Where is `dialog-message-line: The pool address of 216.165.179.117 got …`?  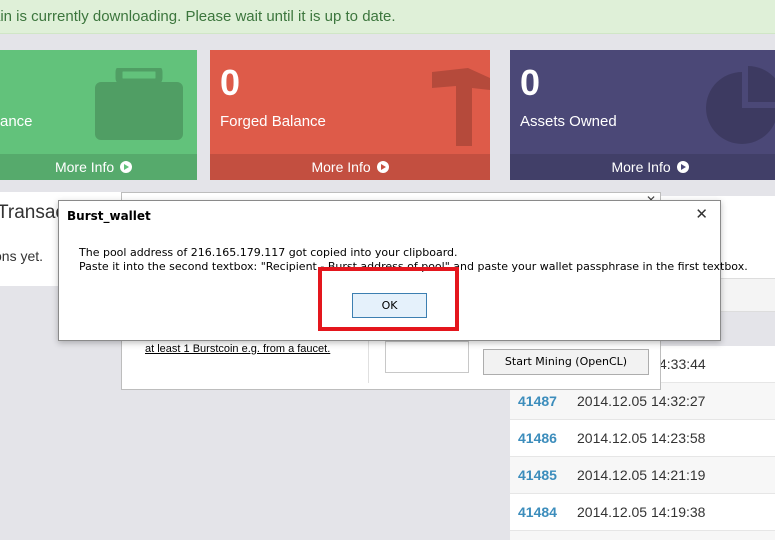
dialog-message-line: The pool address of 216.165.179.117 got … is located at coordinates (268, 252).